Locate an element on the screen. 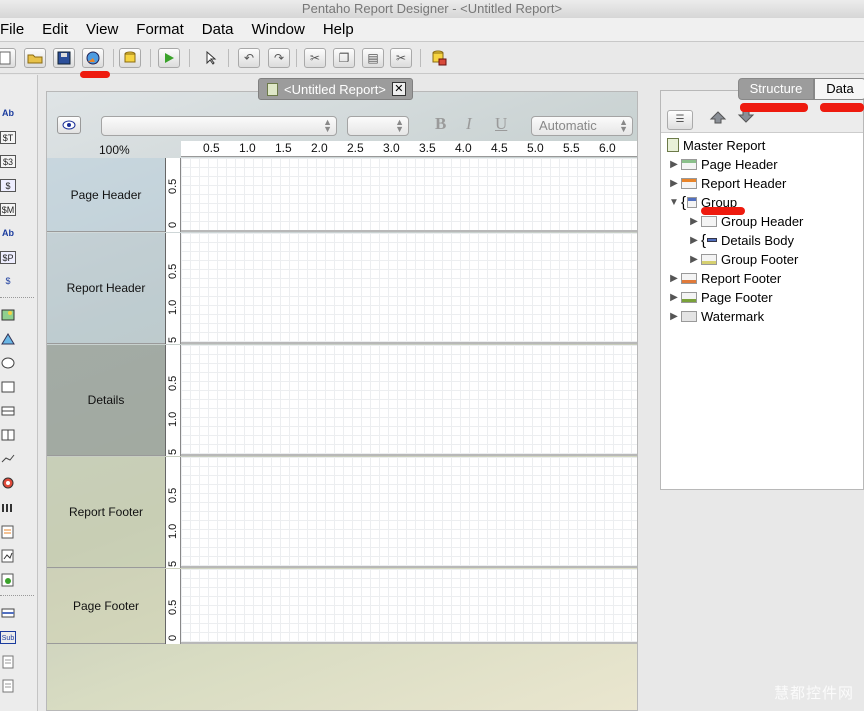  pie-sparkline-icon is located at coordinates (8, 556).